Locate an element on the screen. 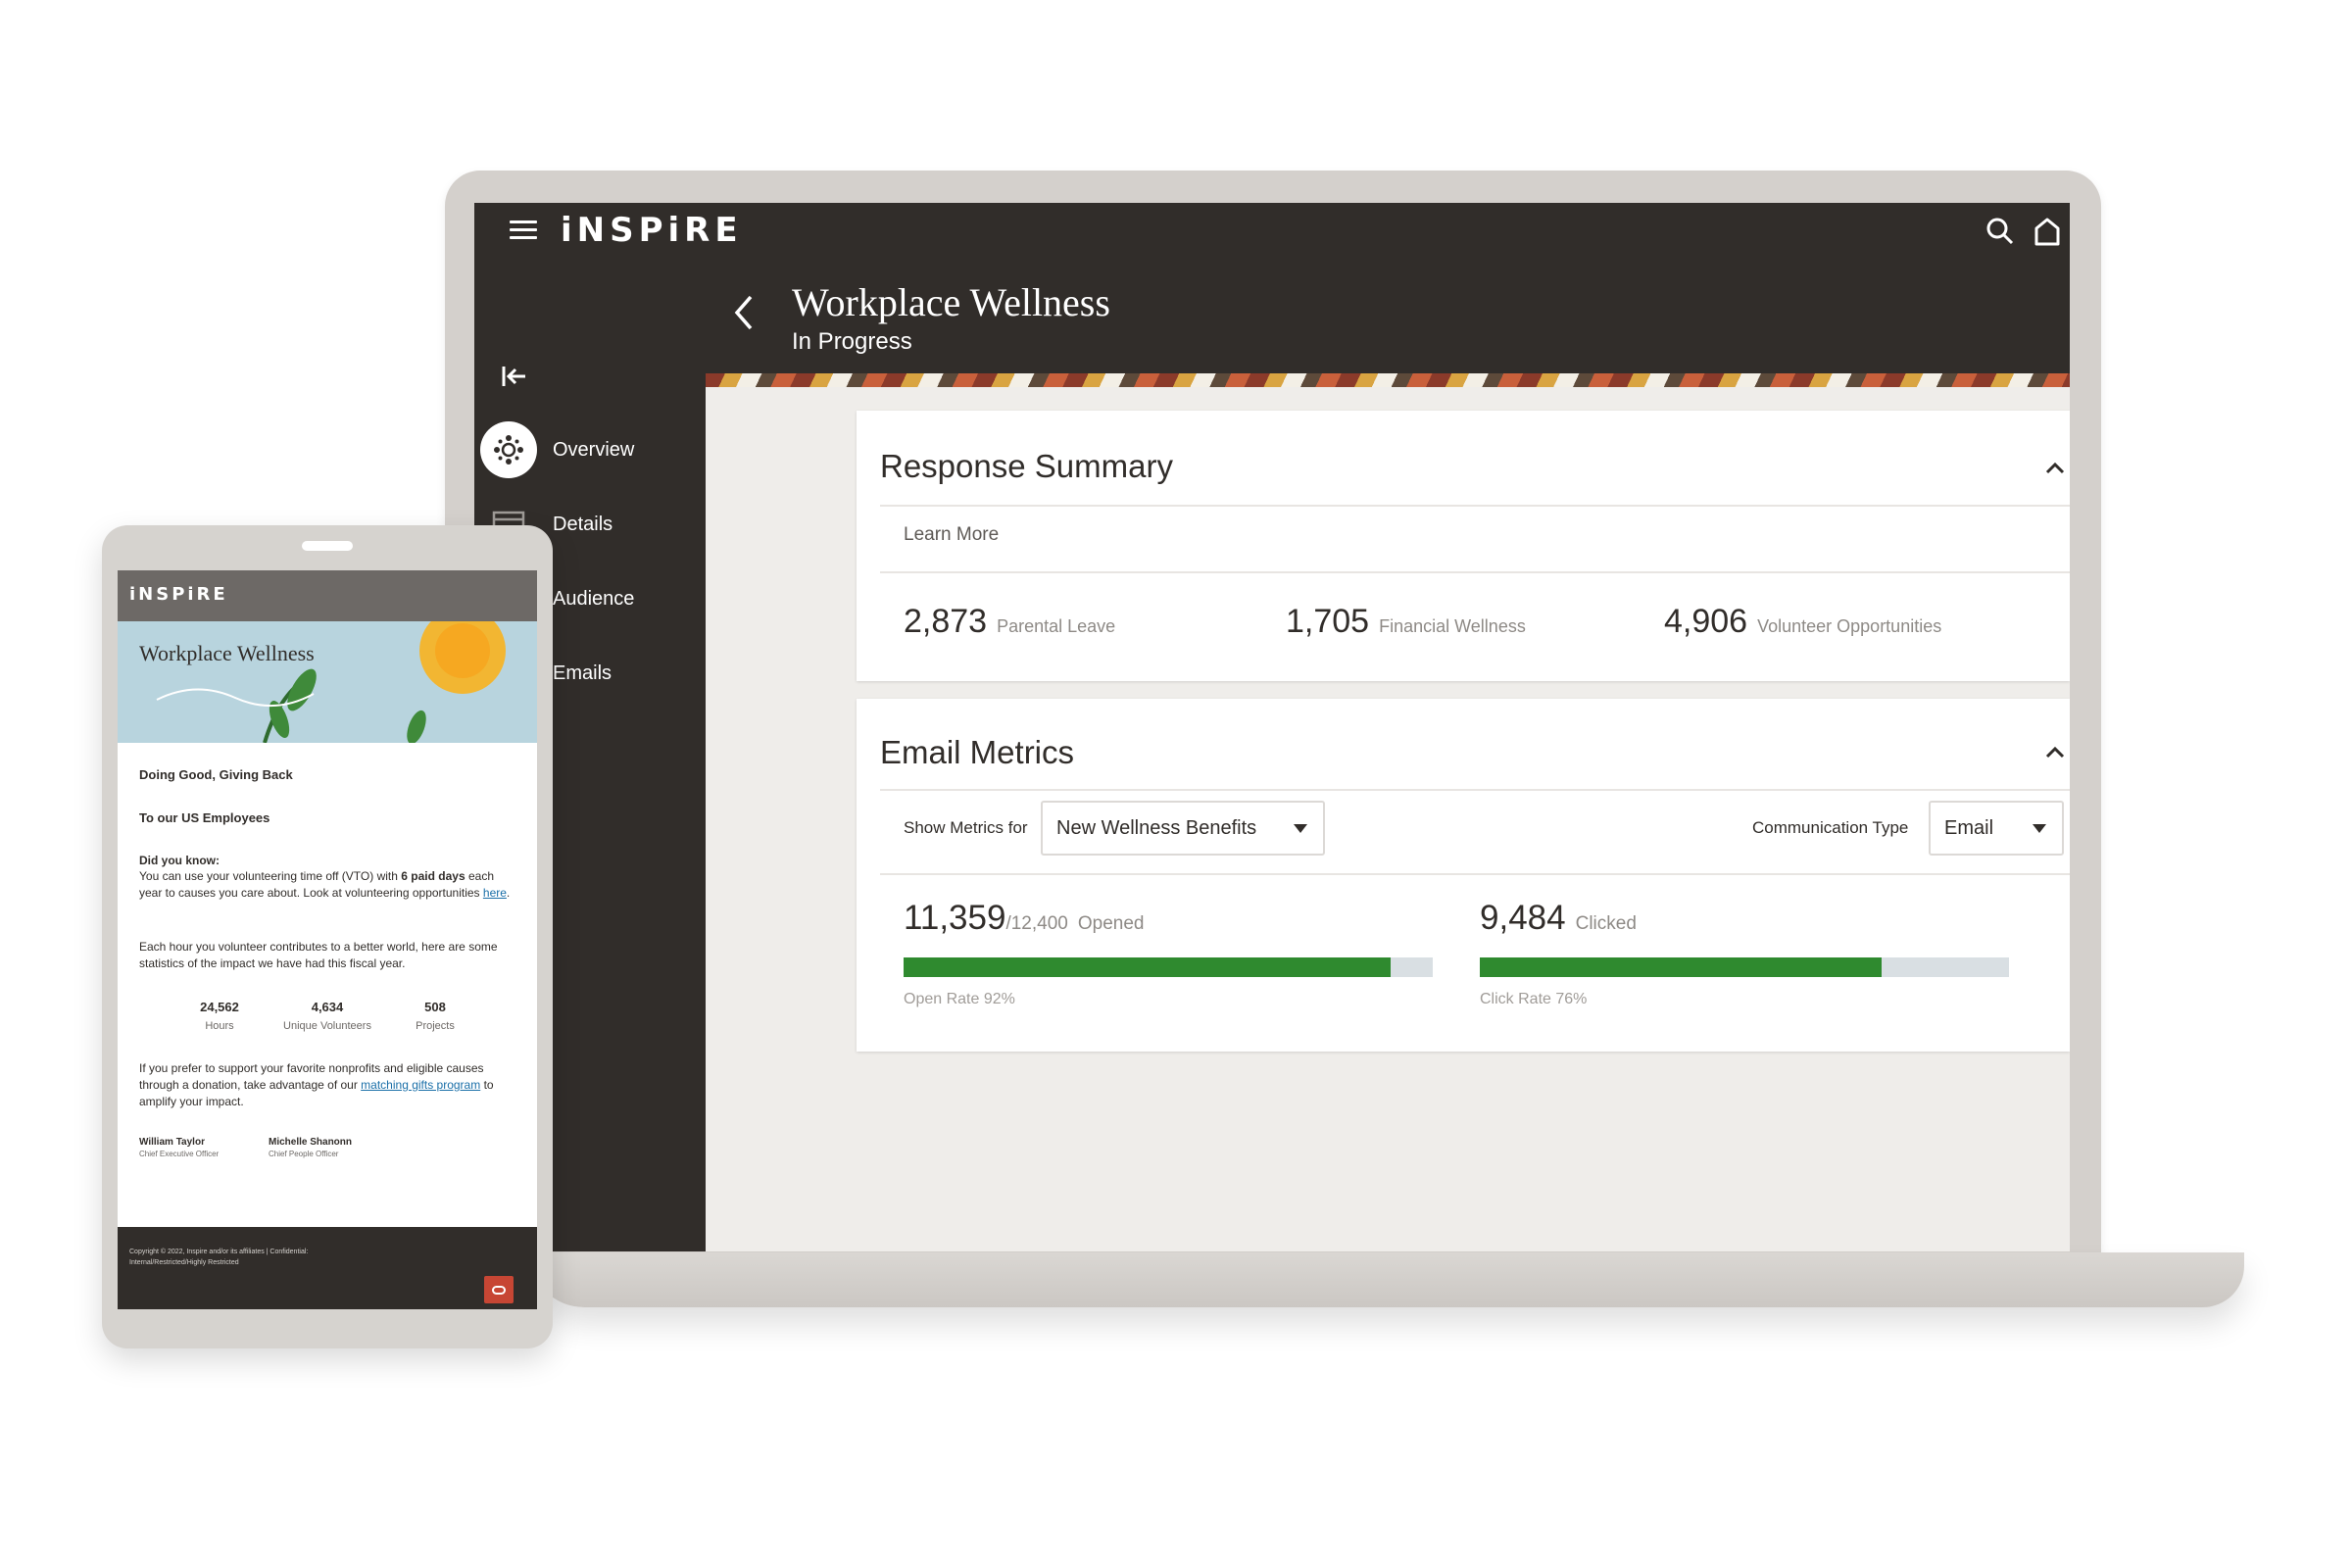 Image resolution: width=2352 pixels, height=1568 pixels. open-rate-progress-bar is located at coordinates (1168, 967).